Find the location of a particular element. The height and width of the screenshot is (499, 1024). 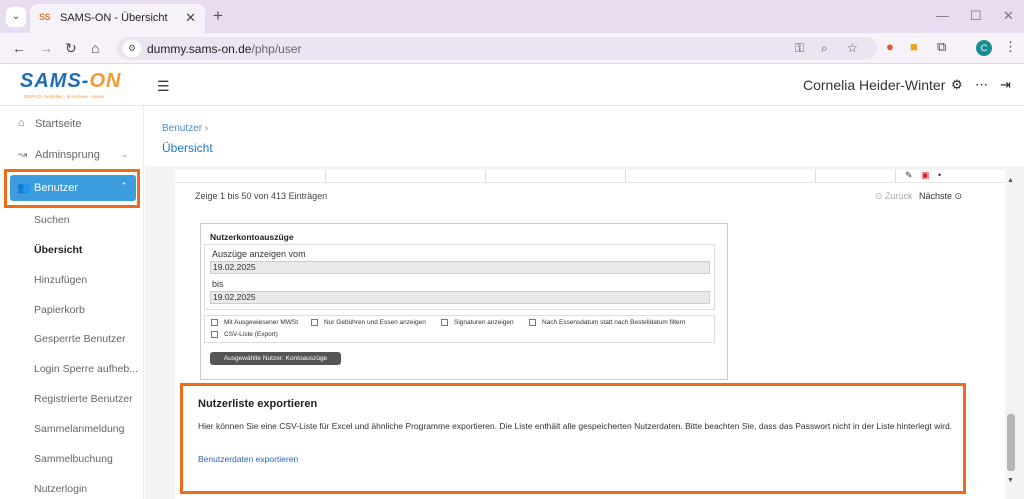

url-text: dummy.sams-on.de/php/user is located at coordinates (224, 49).